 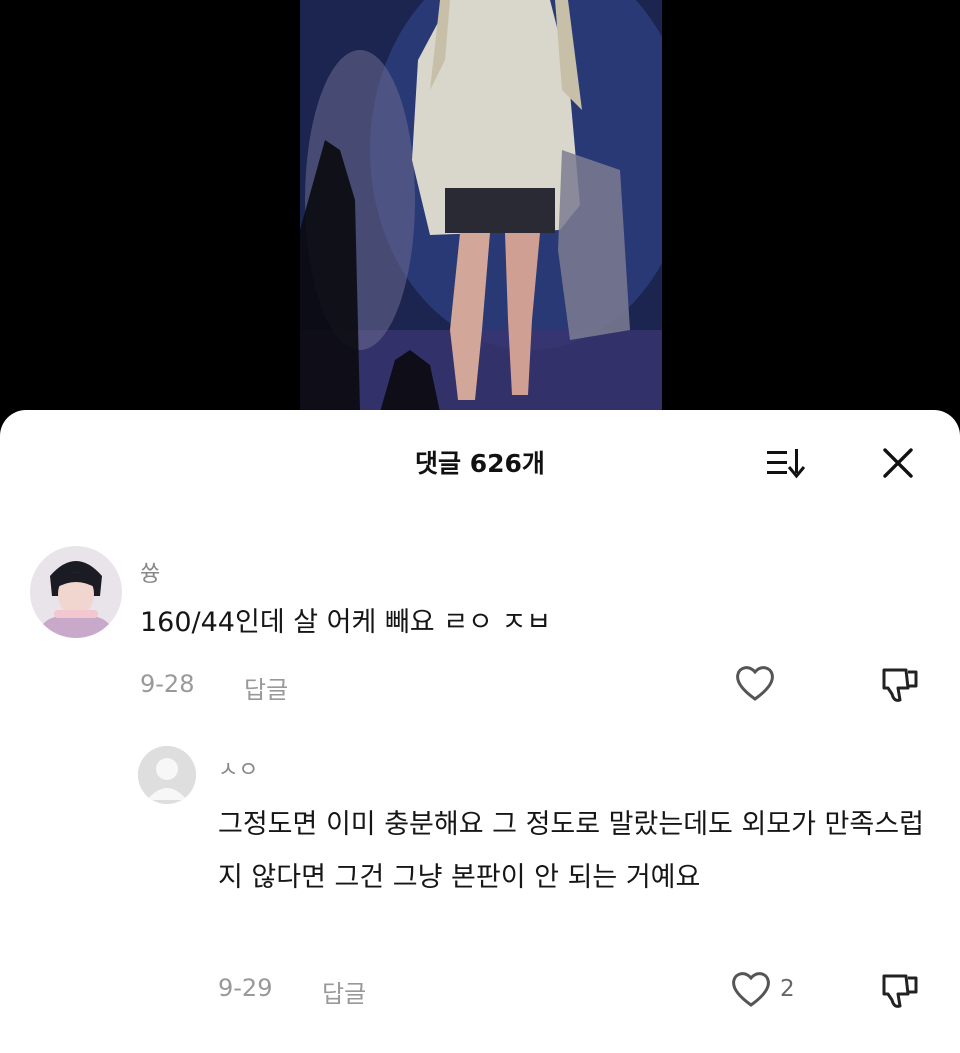 What do you see at coordinates (346, 622) in the screenshot?
I see `comment-text: 160/44인데 살 어케 빼요 ㄹㅇ ㅈㅂ` at bounding box center [346, 622].